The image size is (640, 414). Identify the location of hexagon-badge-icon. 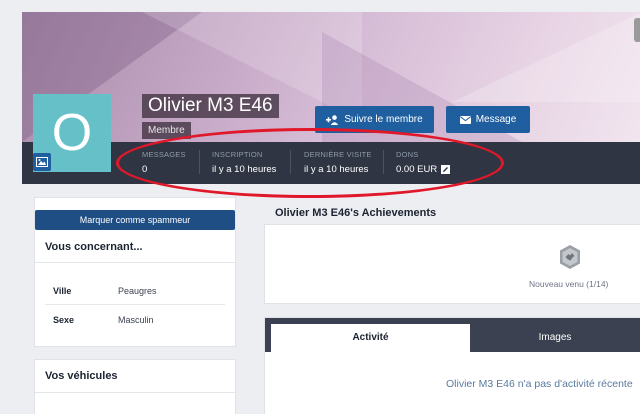
(570, 257).